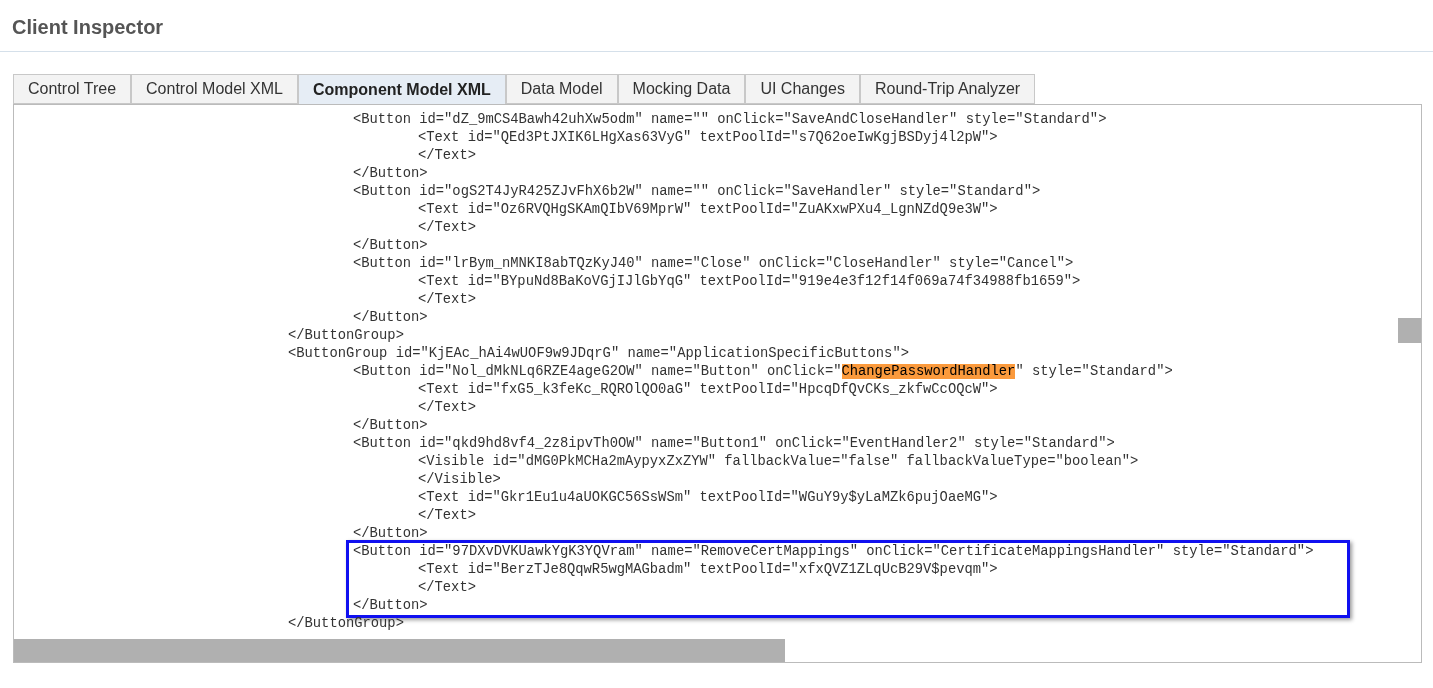  What do you see at coordinates (833, 552) in the screenshot?
I see `code-line: <Button id="97DXvDVKUawkYgK3YQVram" name="RemoveCertMappings" onClick="CertificateMappingsHandler" style="Standard">` at bounding box center [833, 552].